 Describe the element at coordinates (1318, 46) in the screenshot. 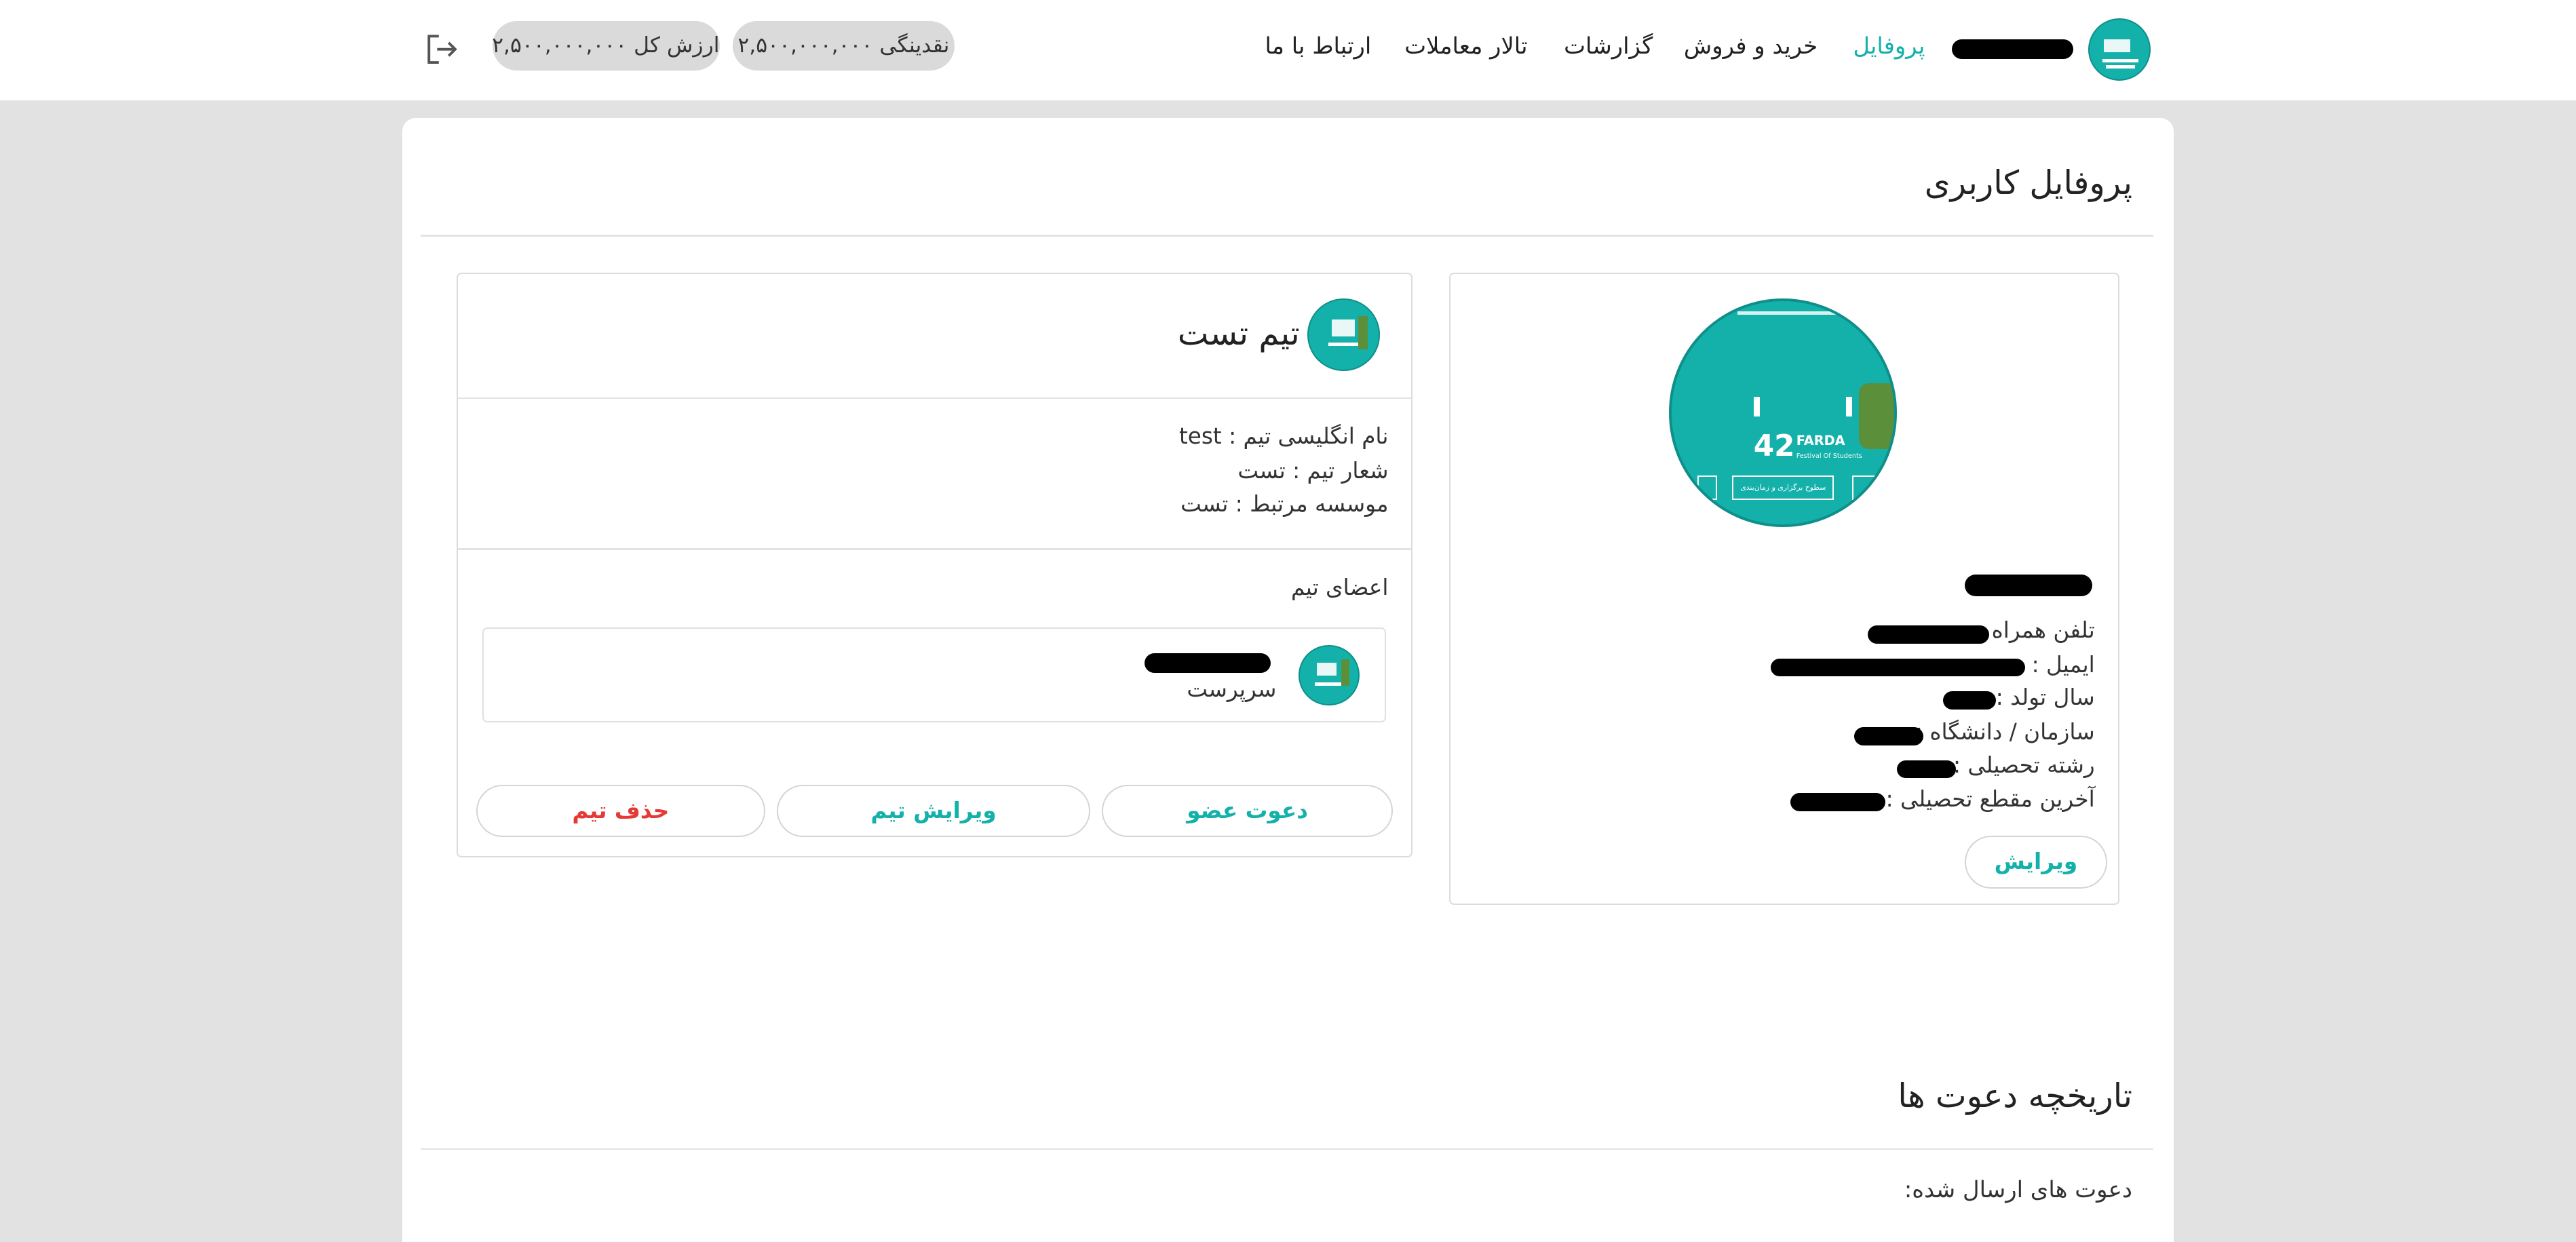

I see `nav-contact: ارتباط با ما` at that location.